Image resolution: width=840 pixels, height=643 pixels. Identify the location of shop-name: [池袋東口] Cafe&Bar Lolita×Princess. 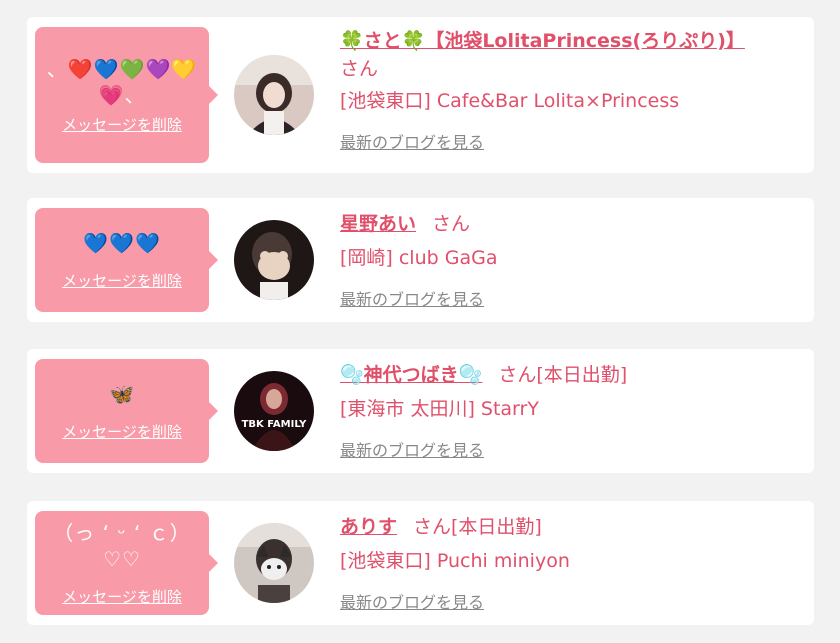
(510, 101).